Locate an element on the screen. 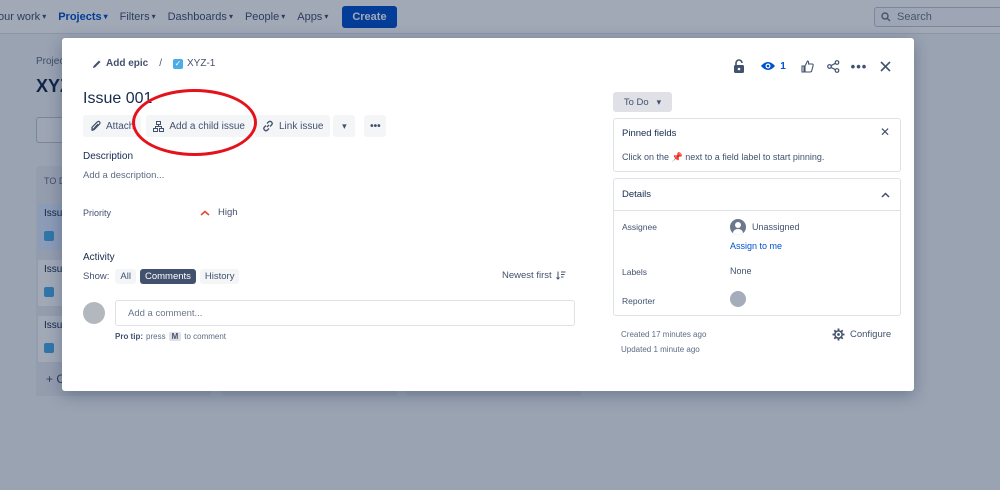 This screenshot has height=490, width=1000. like-icon is located at coordinates (807, 66).